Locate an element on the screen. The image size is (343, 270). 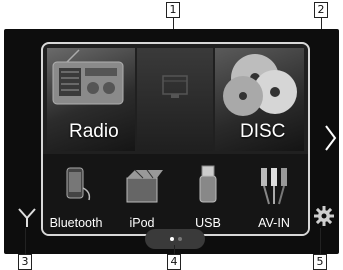
callout-3-leader is located at coordinates (25, 241).